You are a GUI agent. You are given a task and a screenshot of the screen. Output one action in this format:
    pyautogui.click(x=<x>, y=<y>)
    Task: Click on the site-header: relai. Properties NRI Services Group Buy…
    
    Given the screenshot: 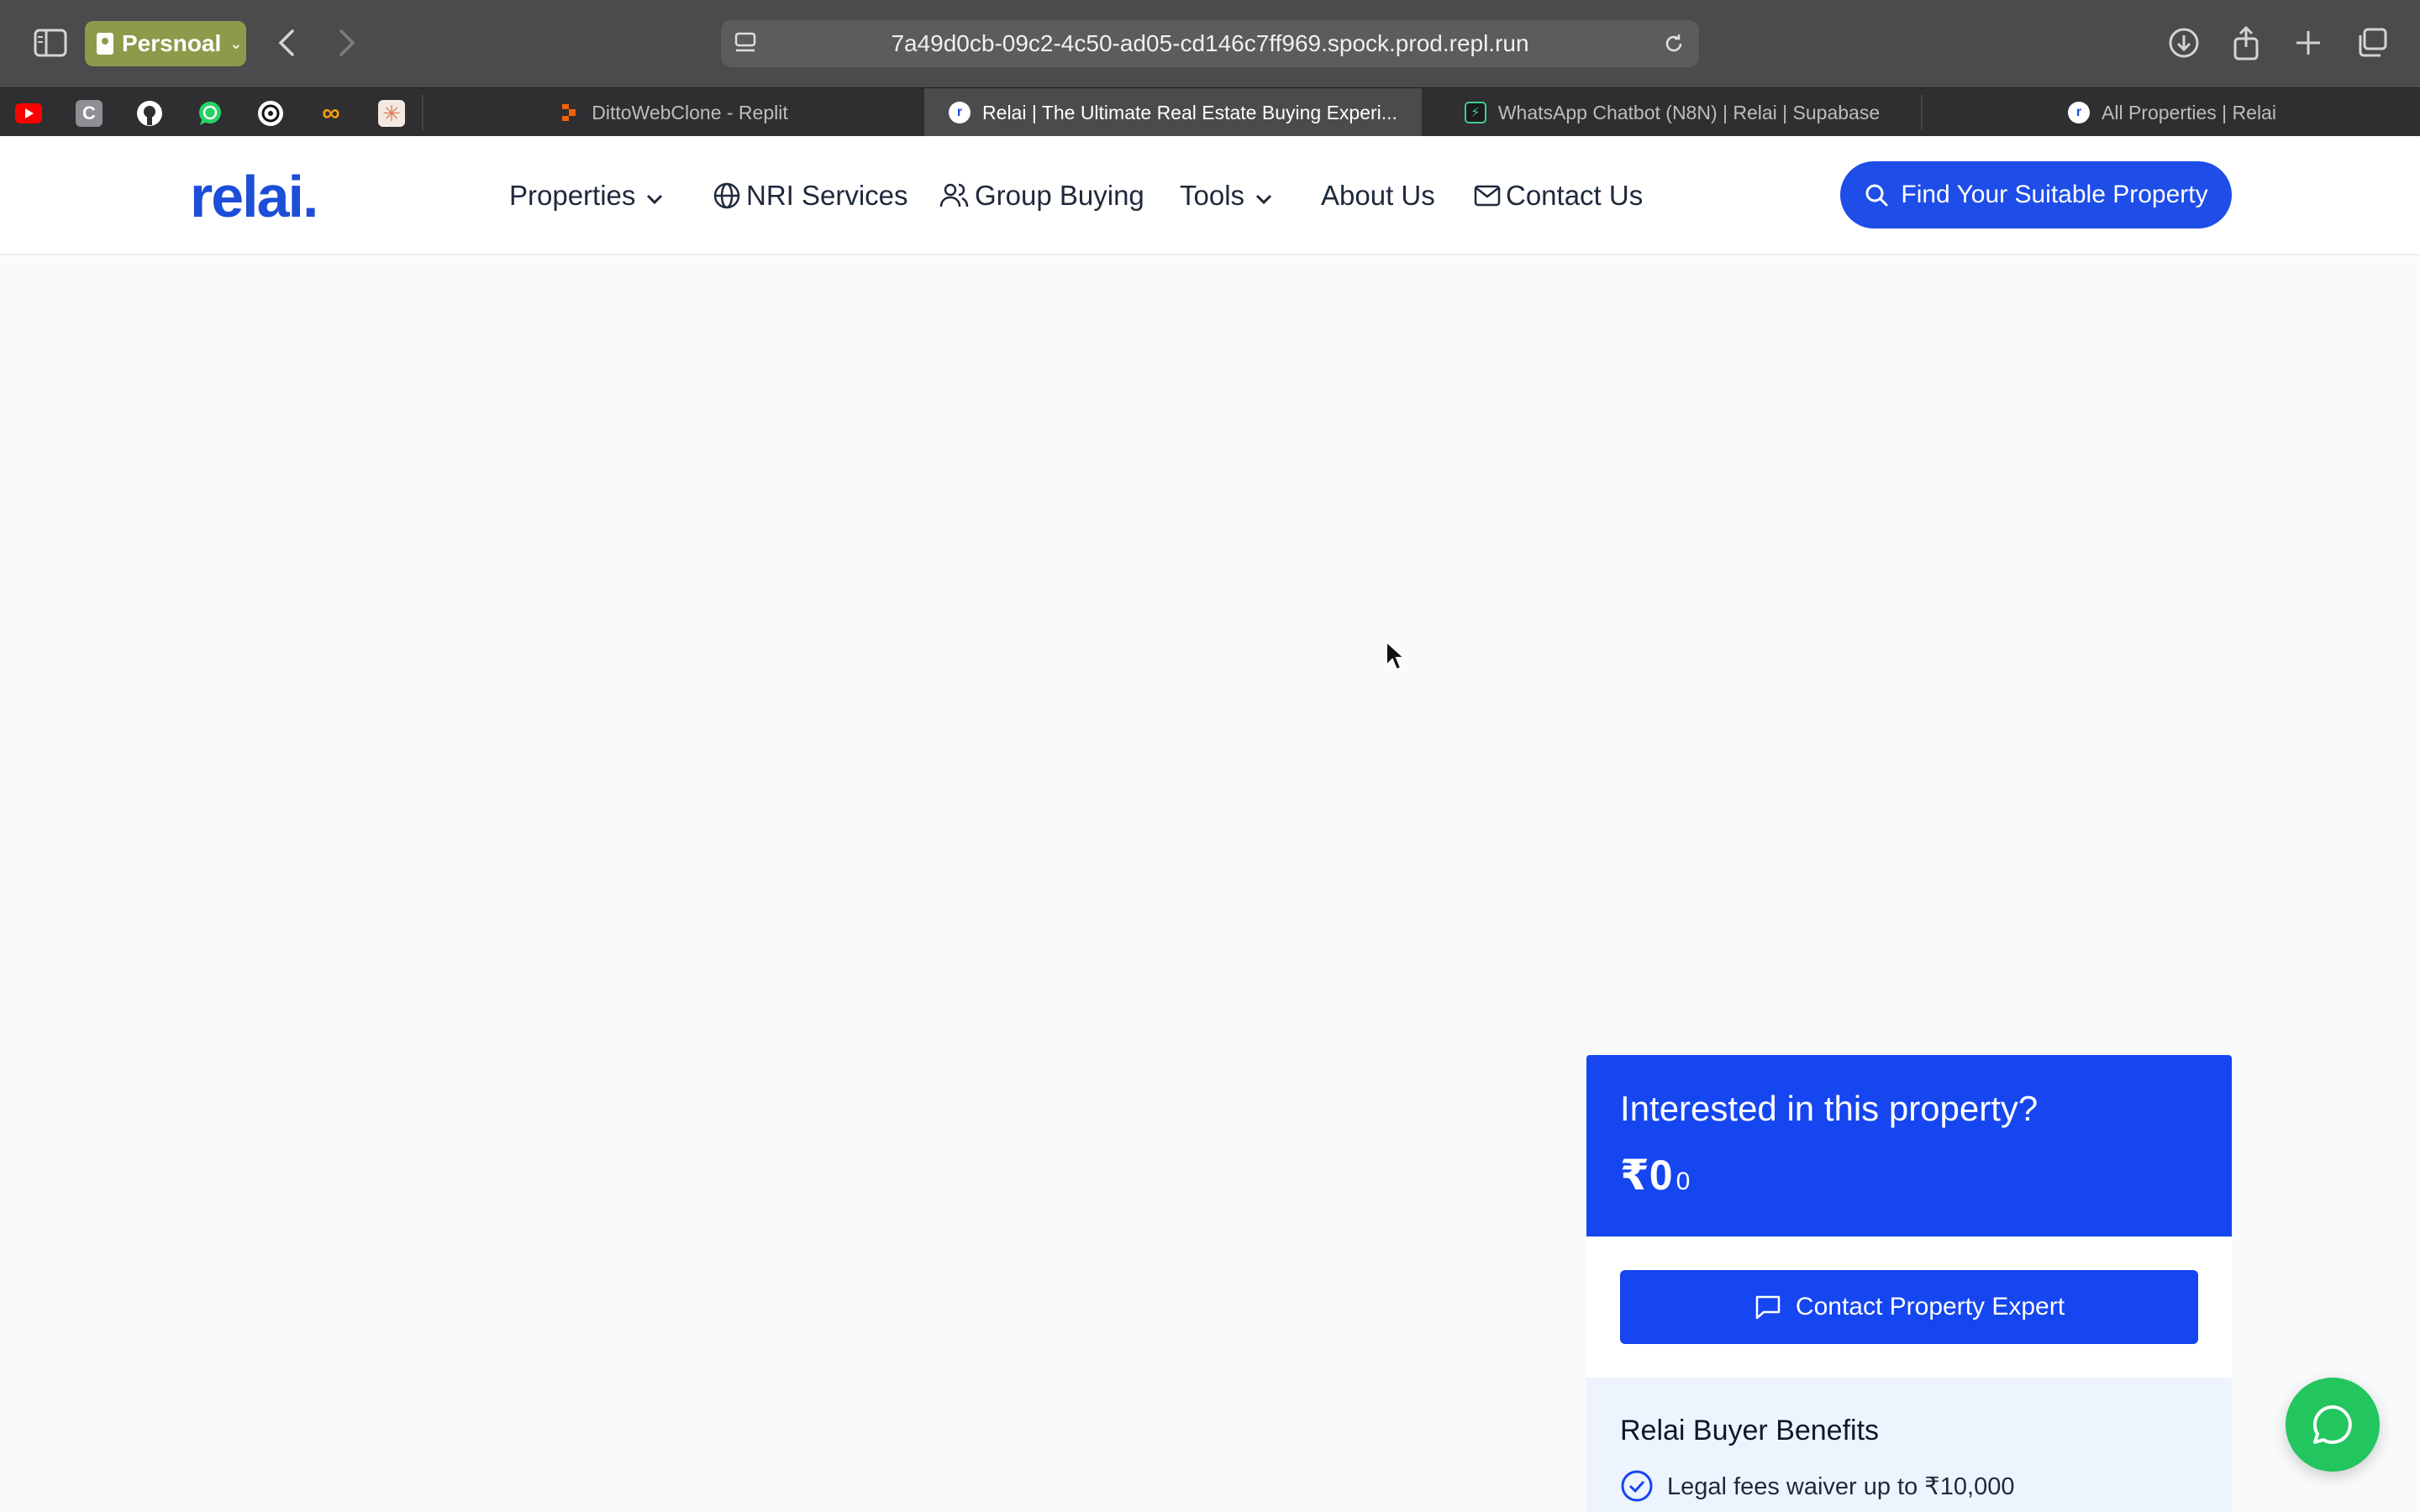 What is the action you would take?
    pyautogui.click(x=1210, y=195)
    